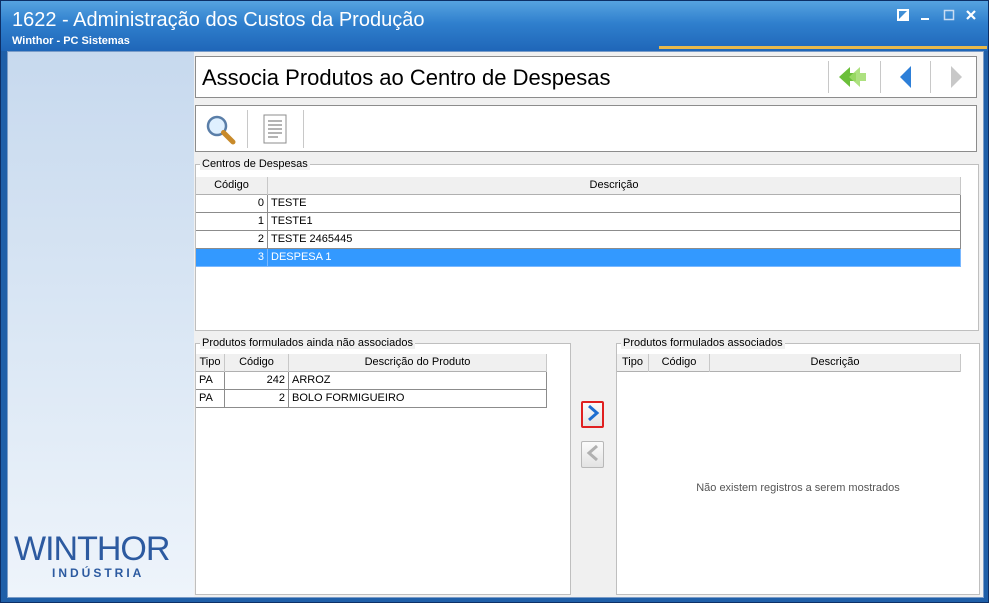 The height and width of the screenshot is (603, 989). Describe the element at coordinates (703, 343) in the screenshot. I see `associados-group-label: Produtos formulados associados` at that location.